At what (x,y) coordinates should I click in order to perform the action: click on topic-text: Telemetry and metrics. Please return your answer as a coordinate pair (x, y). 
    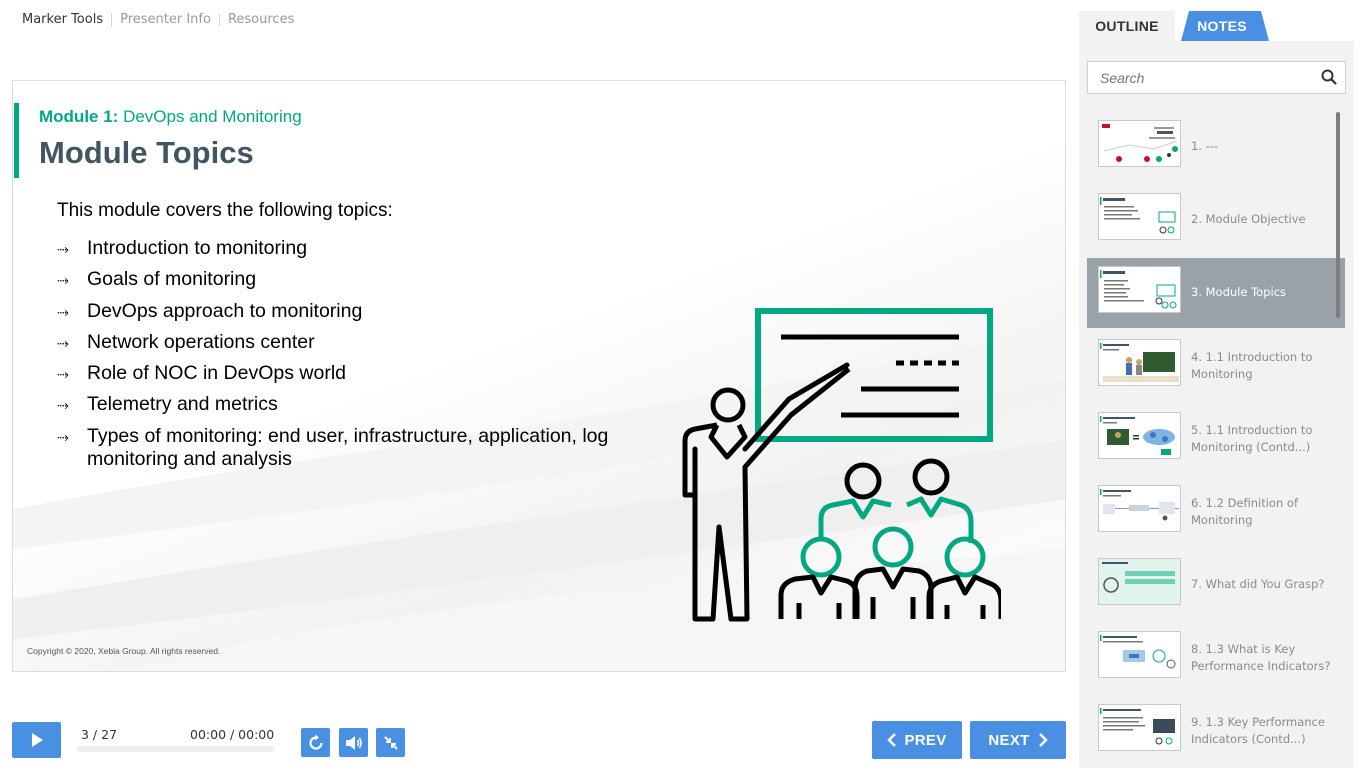
    Looking at the image, I should click on (182, 404).